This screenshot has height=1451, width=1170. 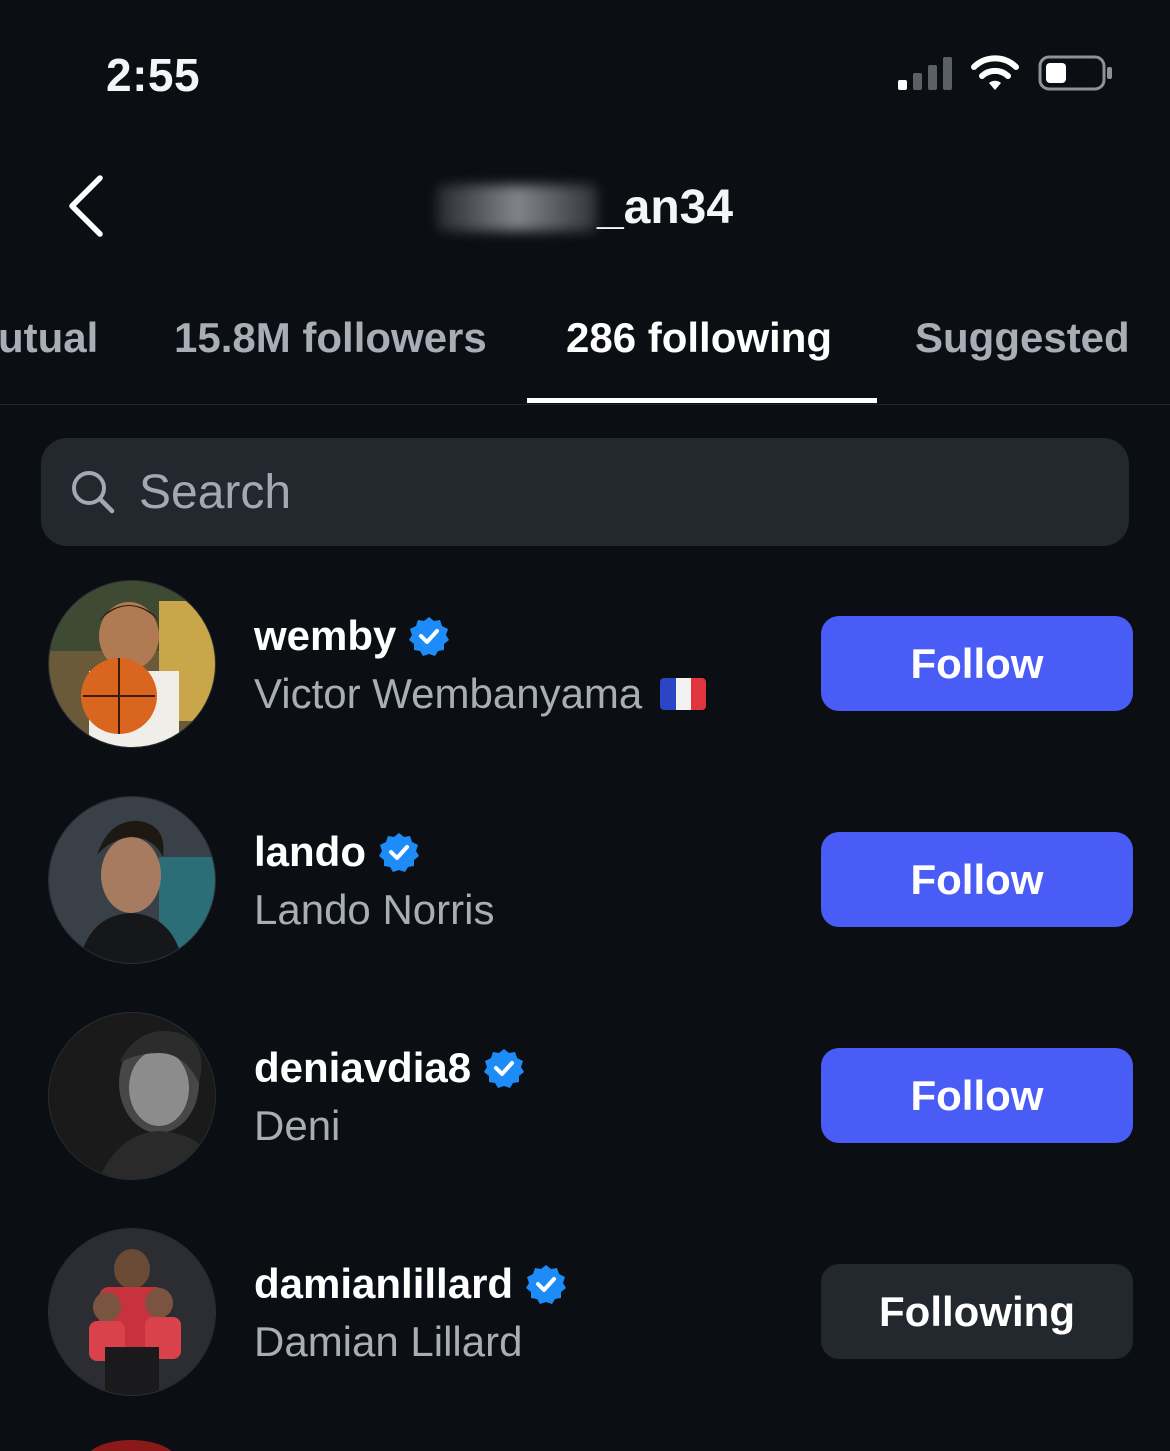 I want to click on search-input, so click(x=633, y=492).